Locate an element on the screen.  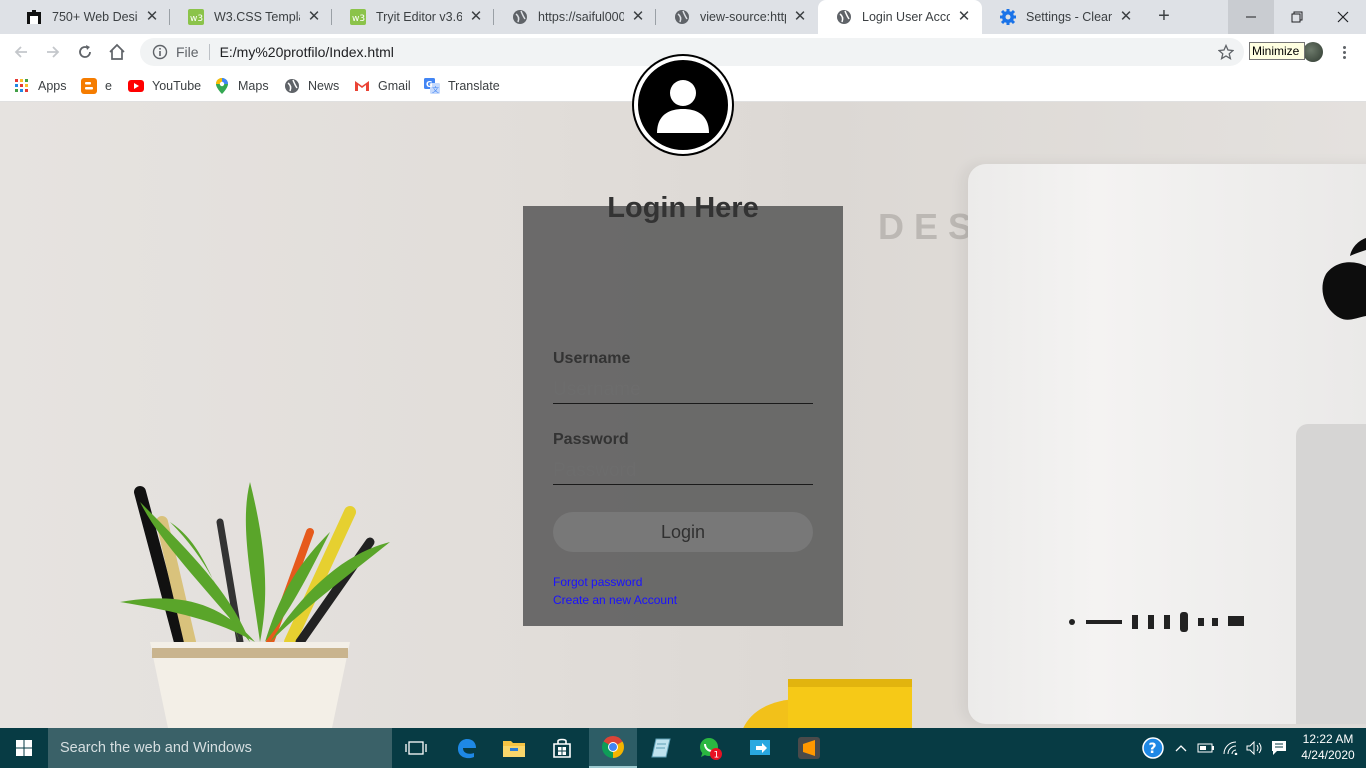
clock-date: 4/24/2020 is located at coordinates (1328, 755).